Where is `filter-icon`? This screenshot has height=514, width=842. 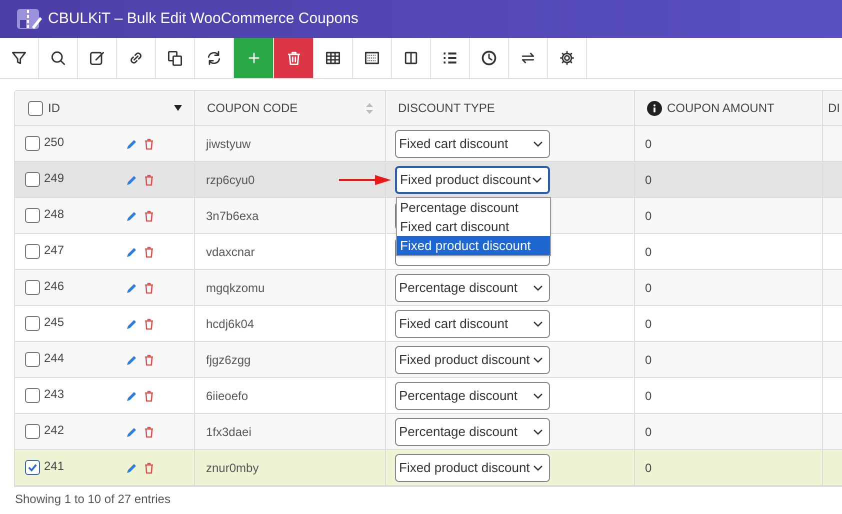 filter-icon is located at coordinates (19, 58).